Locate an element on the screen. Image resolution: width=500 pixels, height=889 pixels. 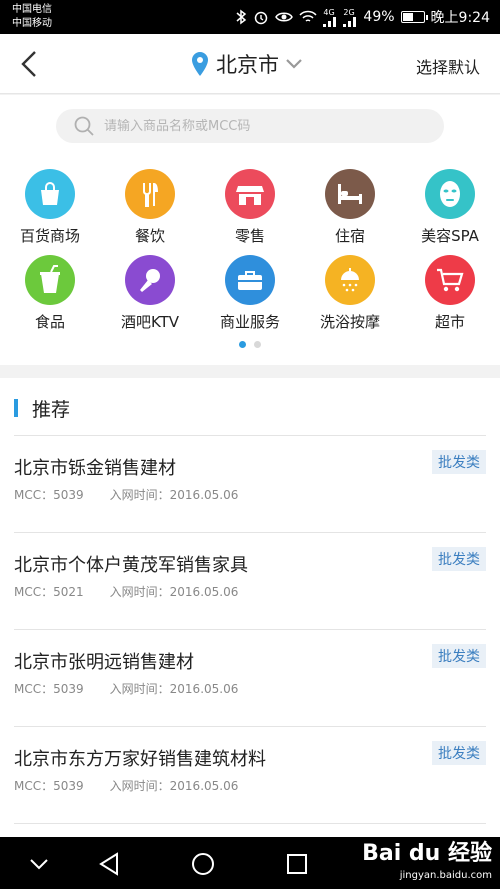
bluetooth-icon is located at coordinates (241, 17).